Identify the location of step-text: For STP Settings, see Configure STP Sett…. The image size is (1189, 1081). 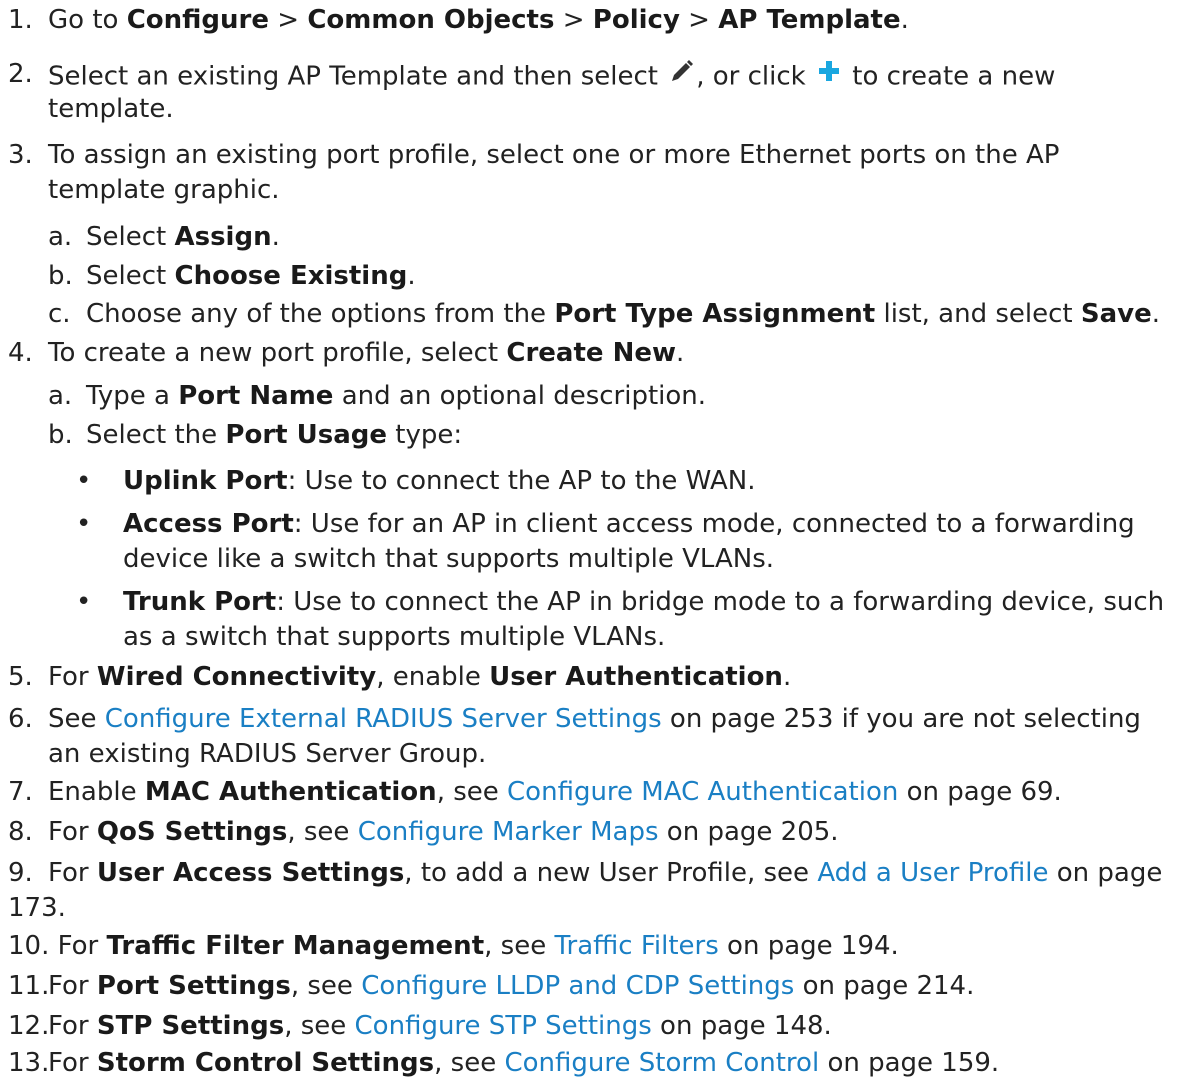
(440, 1026).